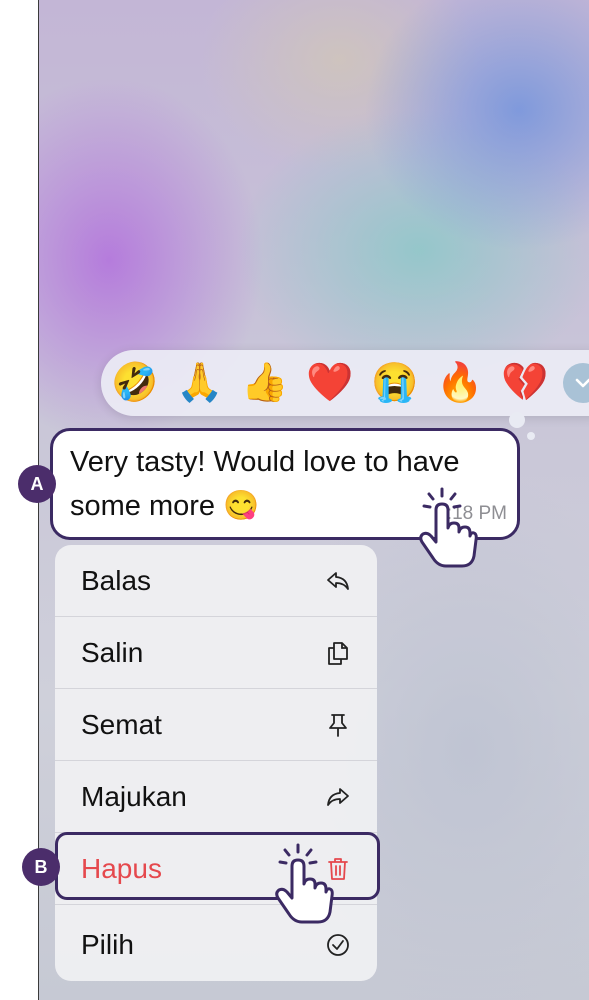  What do you see at coordinates (460, 383) in the screenshot?
I see `reaction-fire: 🔥` at bounding box center [460, 383].